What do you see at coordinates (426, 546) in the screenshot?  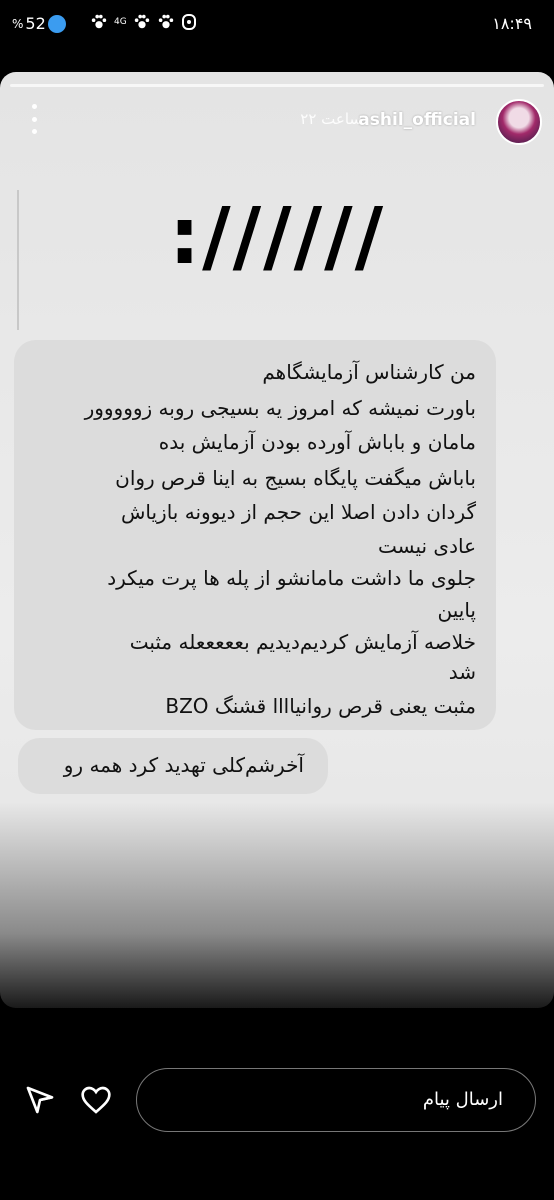 I see `message-line: عادی نیست` at bounding box center [426, 546].